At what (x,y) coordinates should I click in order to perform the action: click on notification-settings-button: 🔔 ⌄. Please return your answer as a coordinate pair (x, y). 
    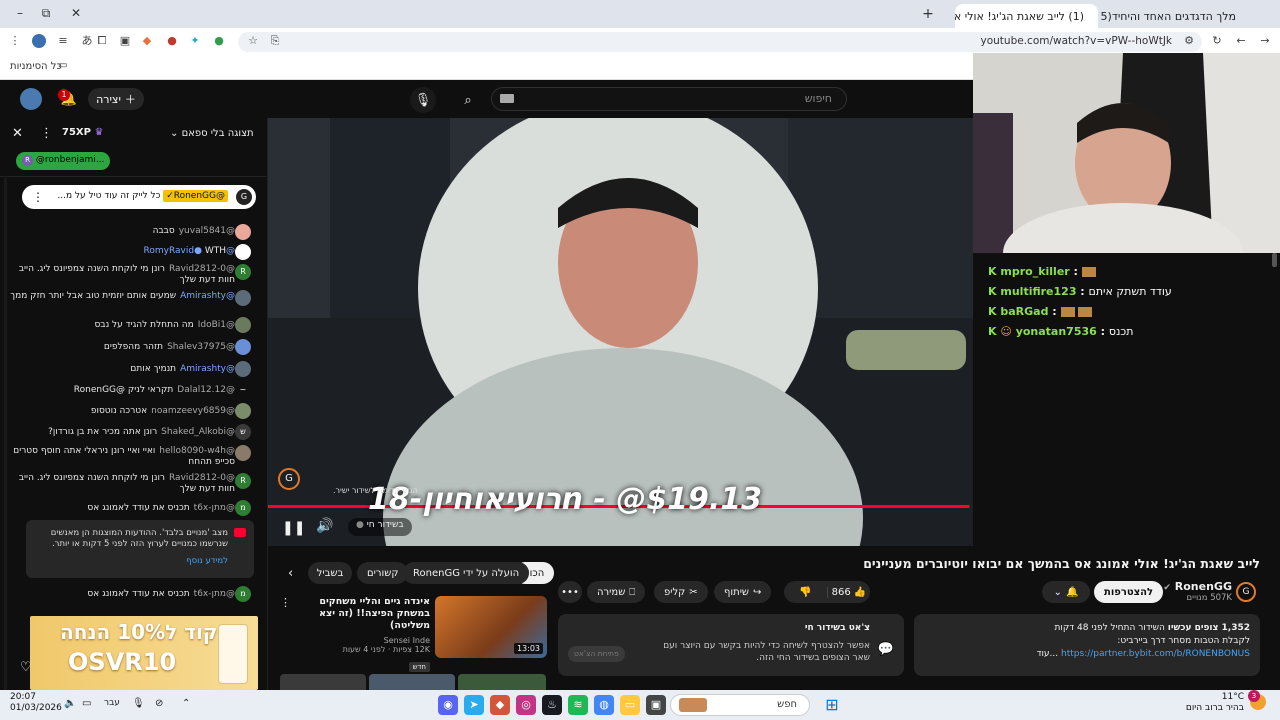
    Looking at the image, I should click on (1066, 592).